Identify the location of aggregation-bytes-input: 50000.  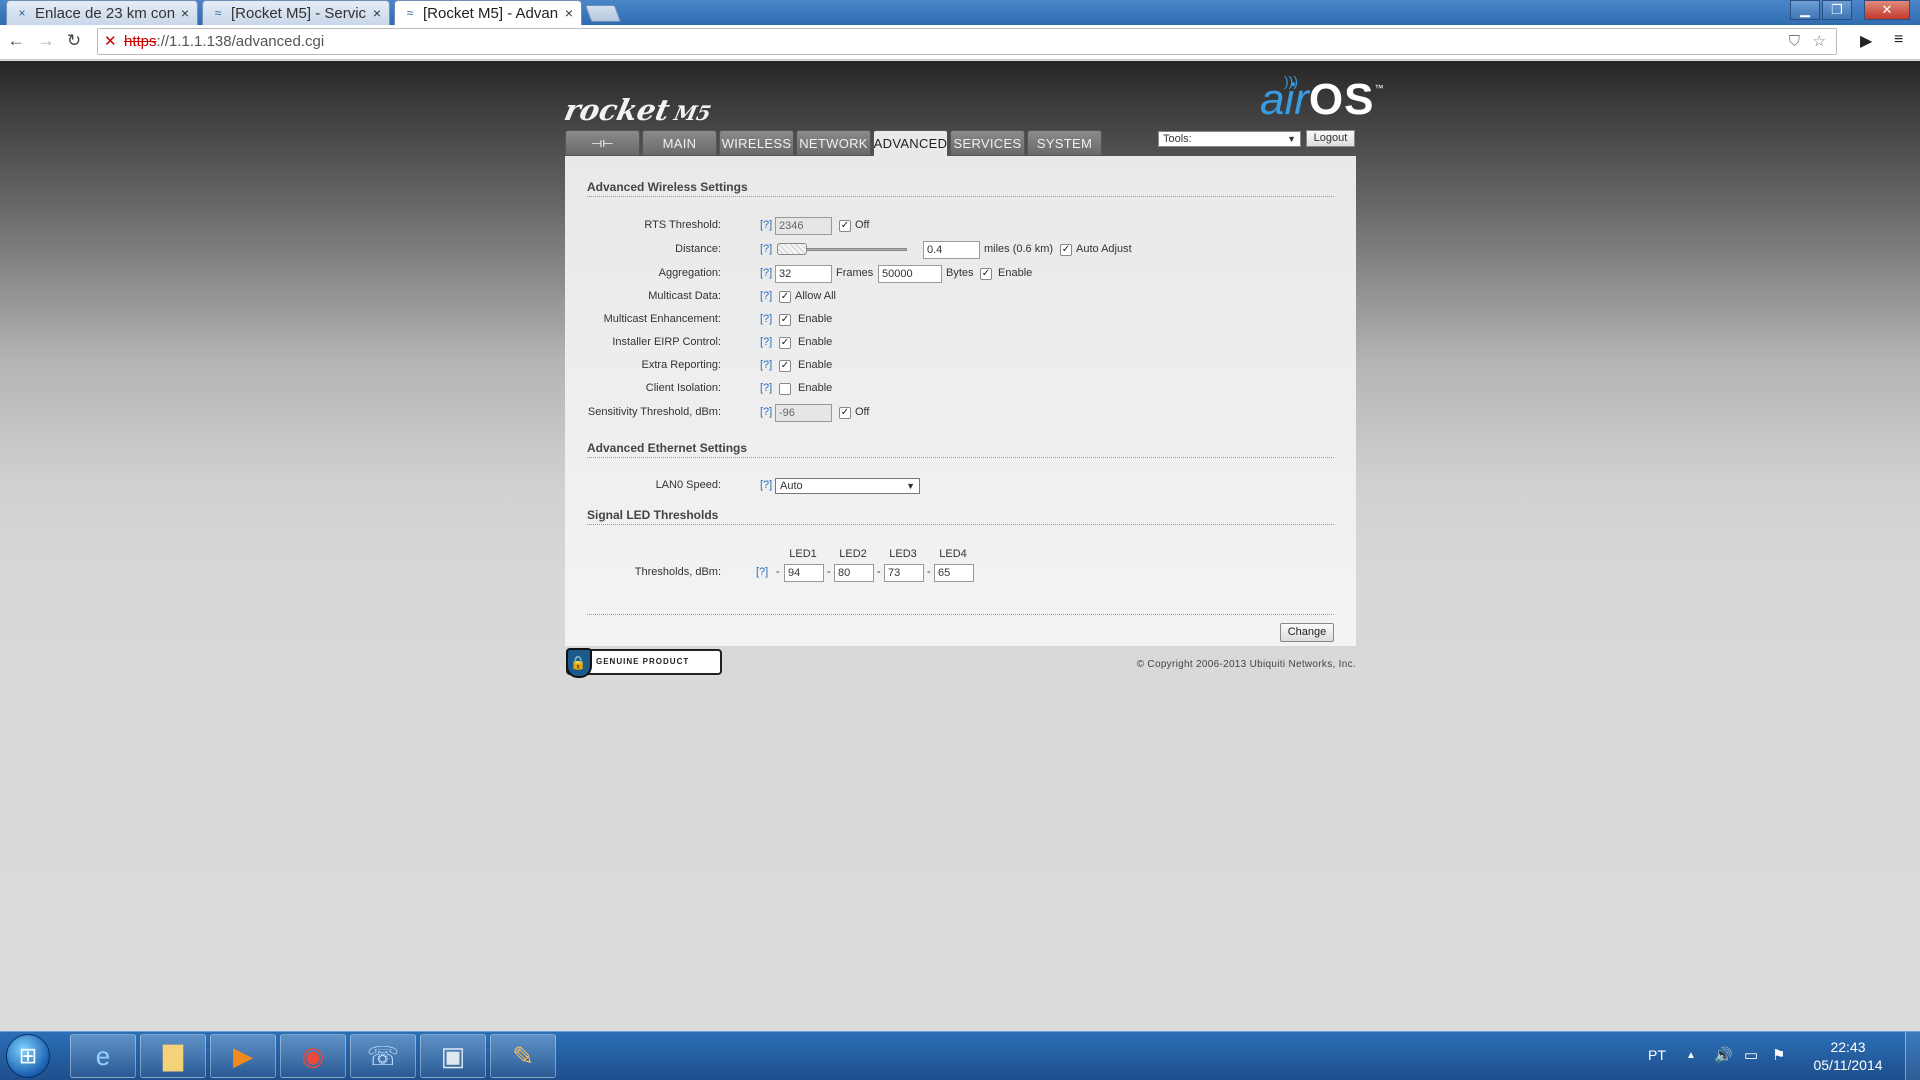
(910, 274).